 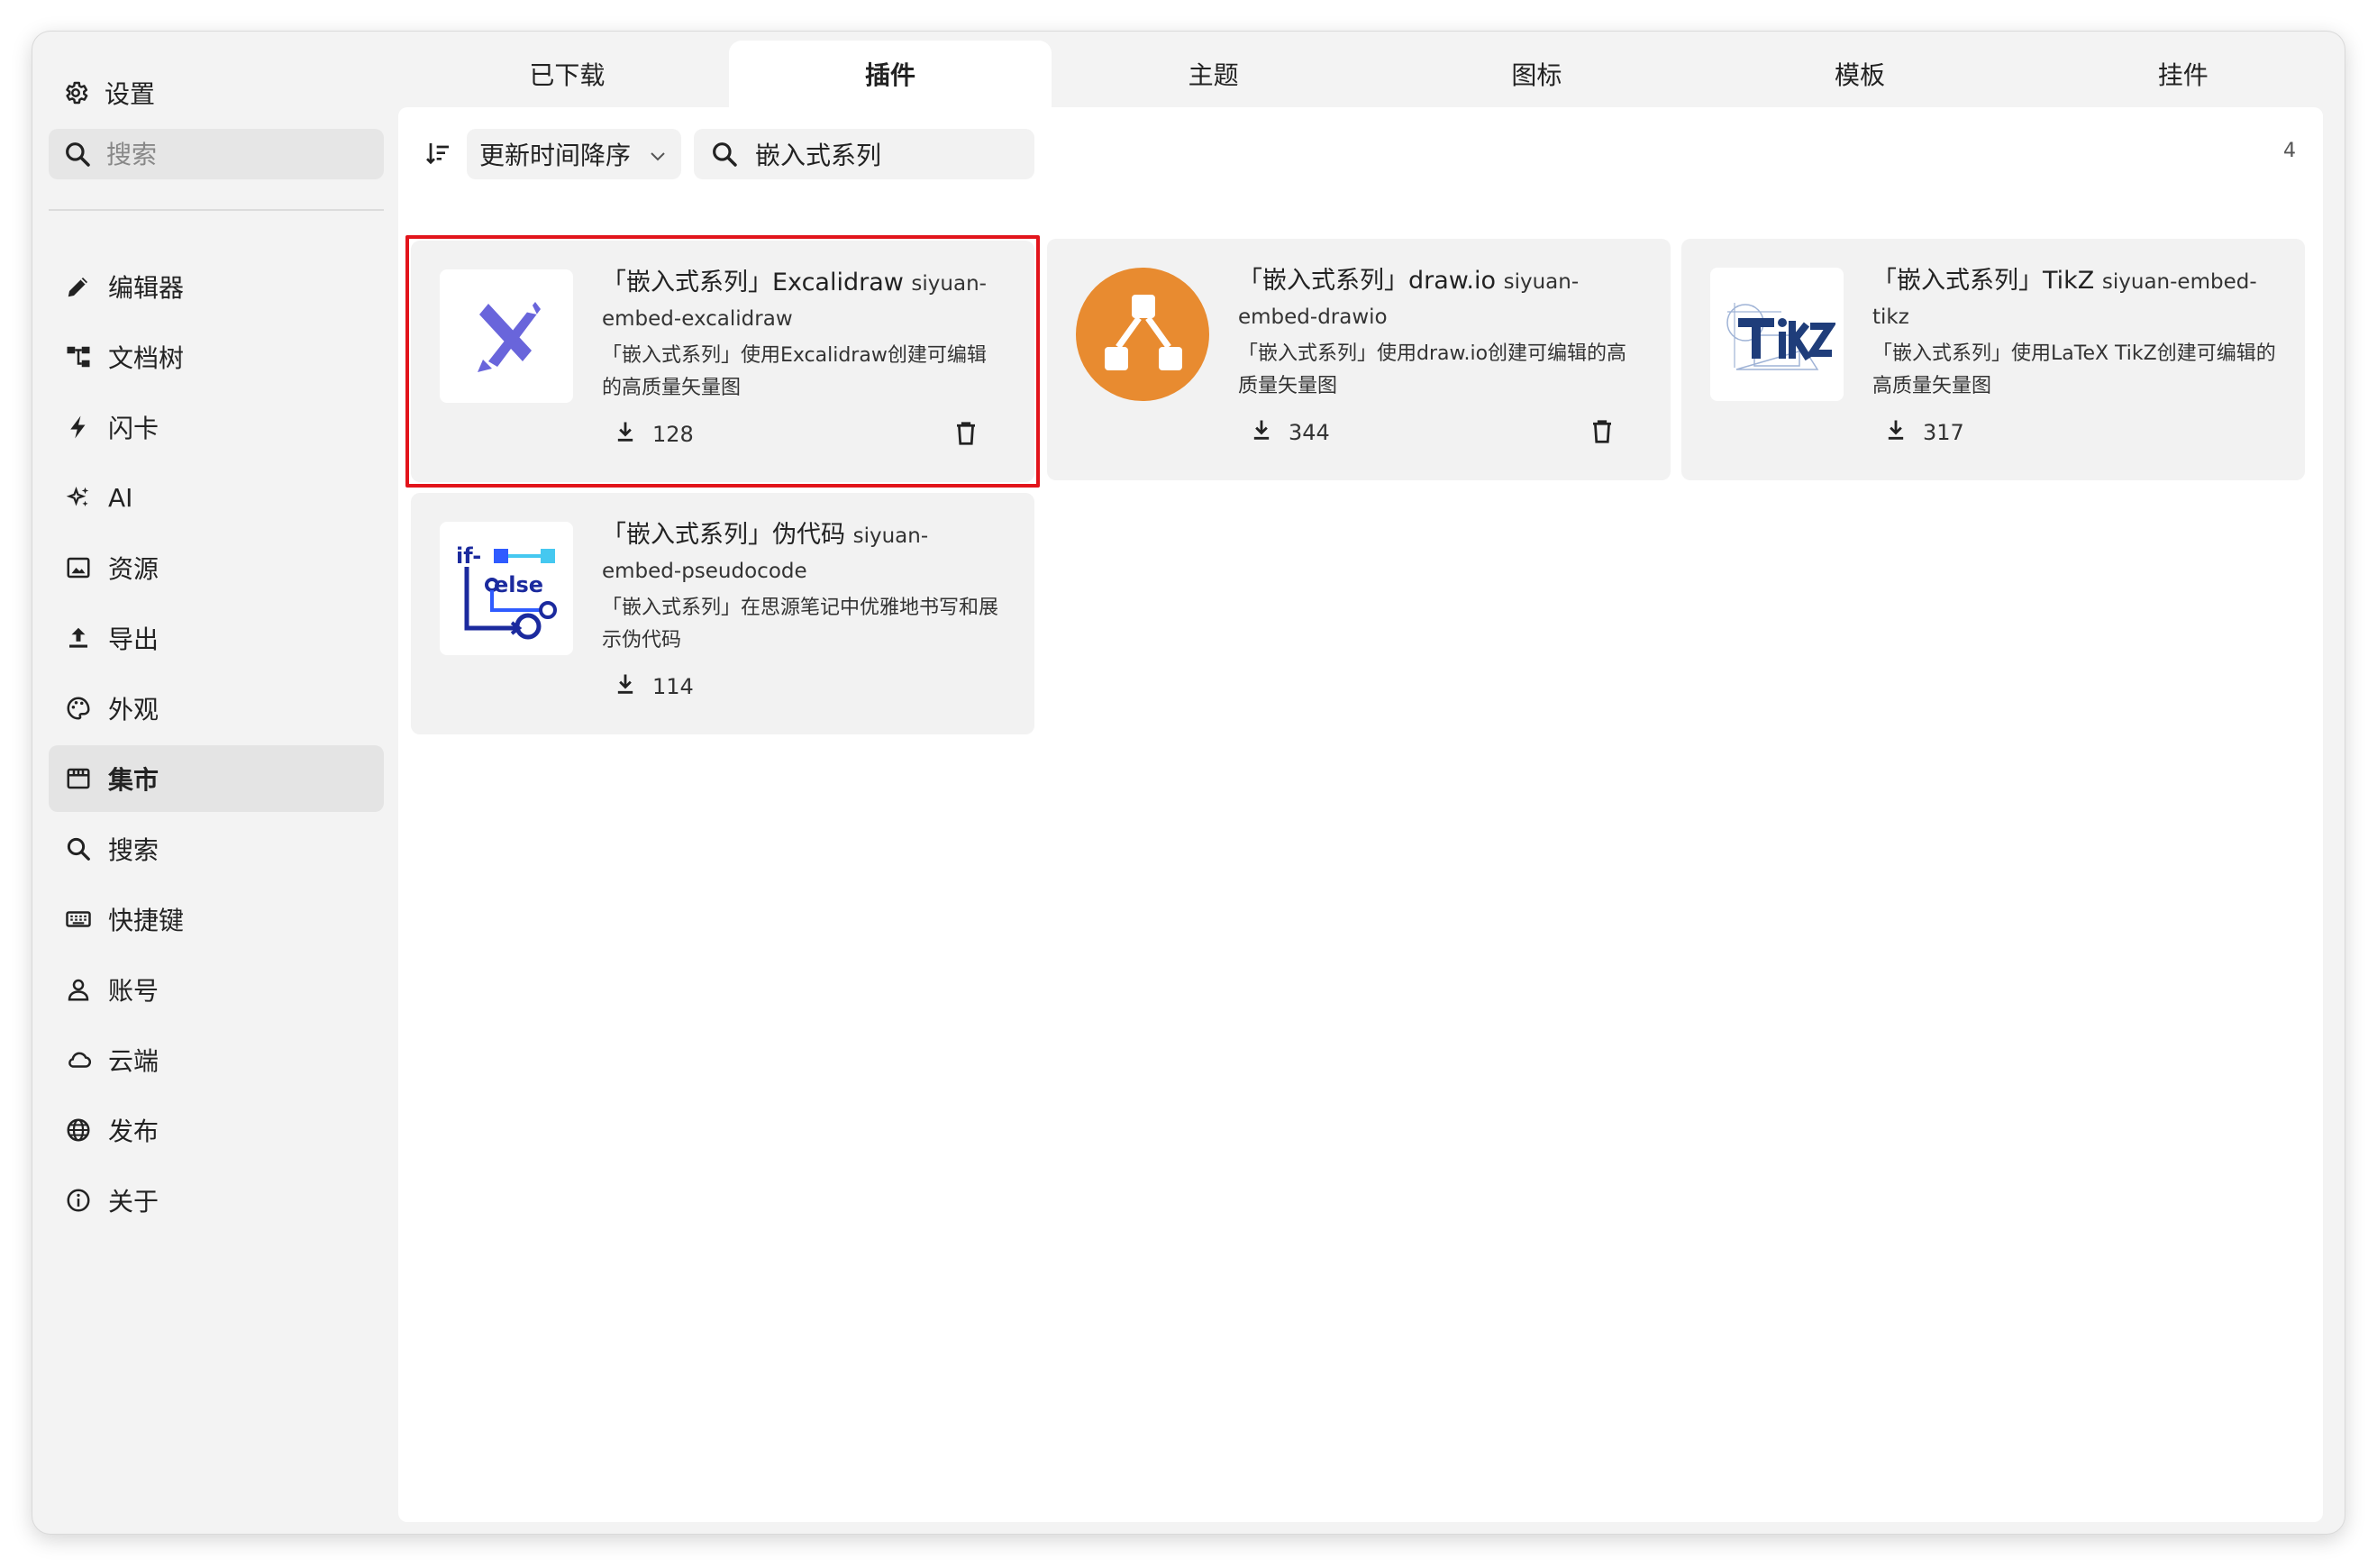 What do you see at coordinates (2074, 369) in the screenshot?
I see `plugin-description: 「嵌入式系列」使用LaTeX TikZ创建可编辑的高质量矢量图` at bounding box center [2074, 369].